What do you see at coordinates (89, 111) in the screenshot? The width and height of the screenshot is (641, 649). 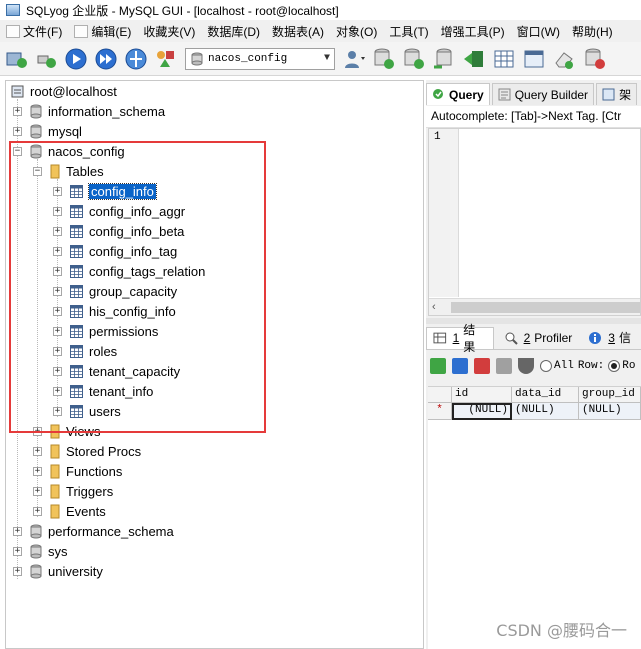 I see `tree-db-information-schema: + information_schema` at bounding box center [89, 111].